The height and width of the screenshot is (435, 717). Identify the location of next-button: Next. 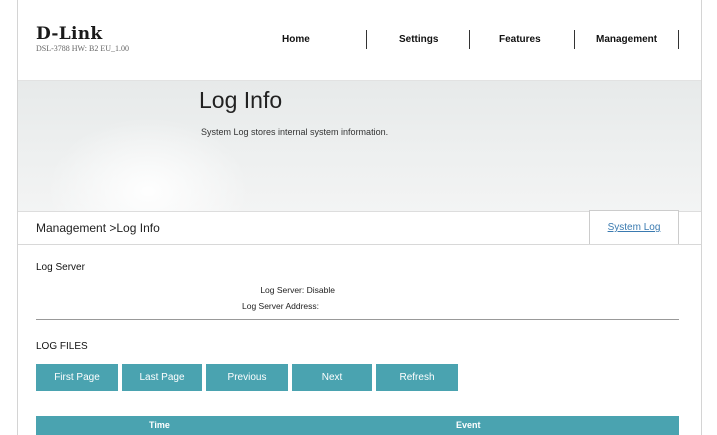
(332, 377).